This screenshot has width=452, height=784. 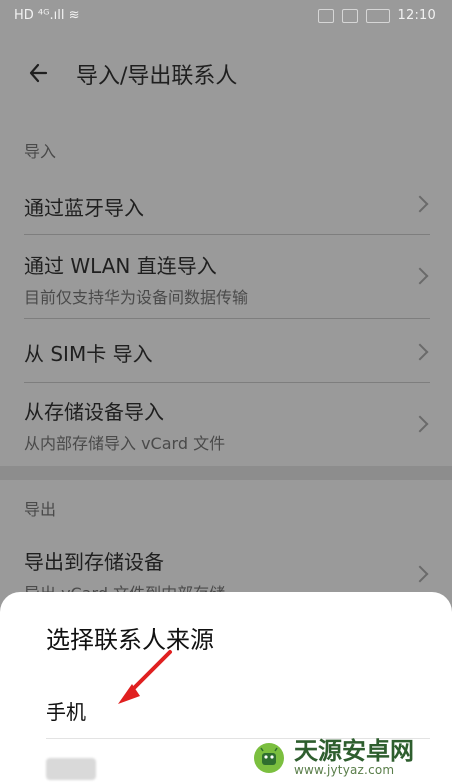 I want to click on title-bar: 导入/导出联系人, so click(x=226, y=74).